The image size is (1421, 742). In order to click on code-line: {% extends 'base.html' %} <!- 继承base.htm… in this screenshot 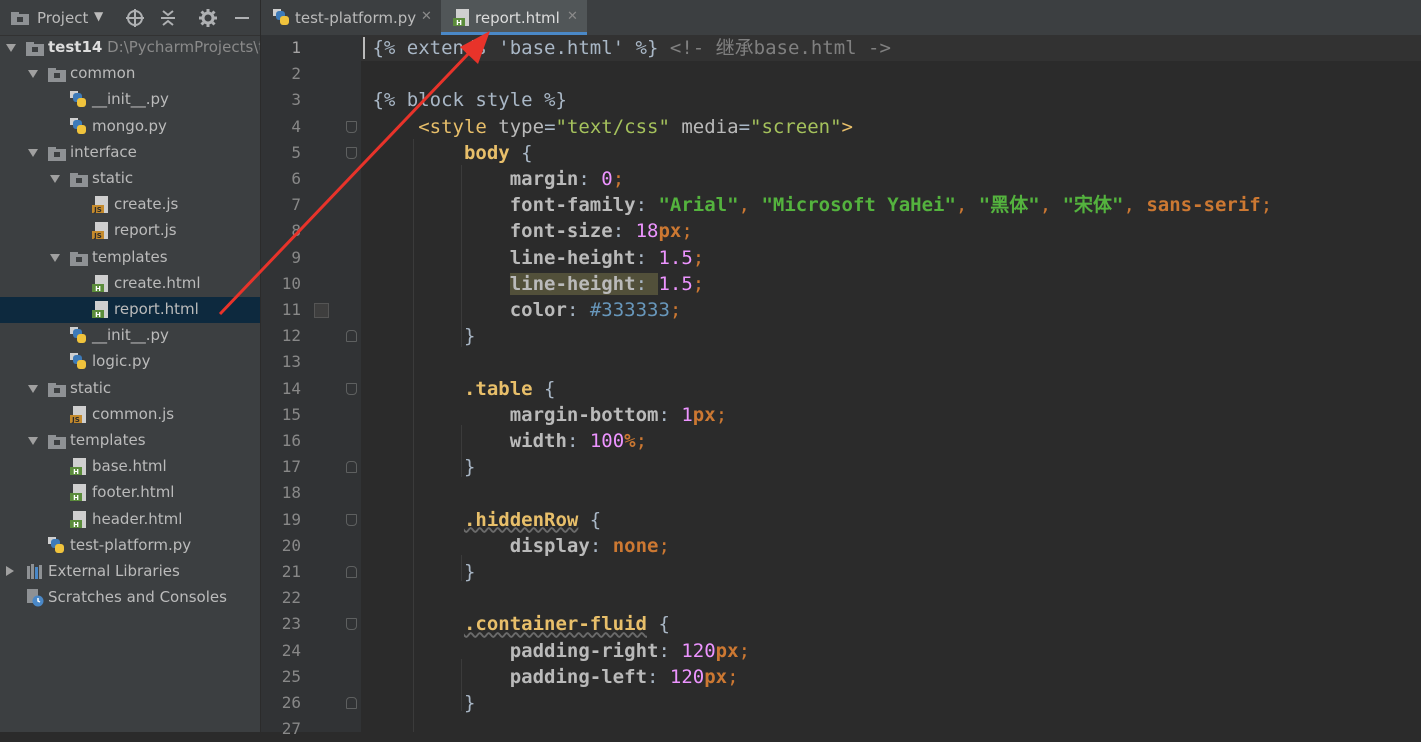, I will do `click(891, 48)`.